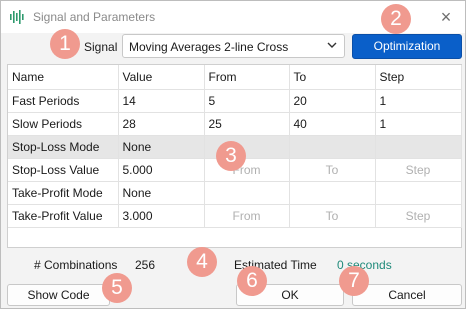  What do you see at coordinates (94, 17) in the screenshot?
I see `window-title: Signal and Parameters` at bounding box center [94, 17].